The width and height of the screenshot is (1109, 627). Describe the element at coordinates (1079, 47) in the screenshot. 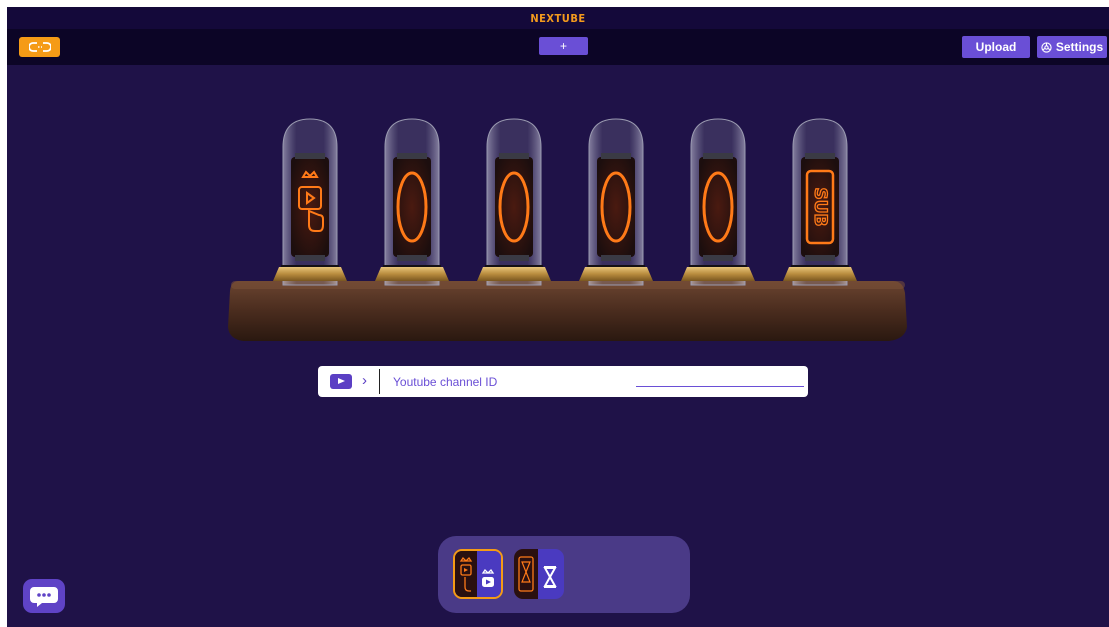

I see `settings-label: Settings` at that location.